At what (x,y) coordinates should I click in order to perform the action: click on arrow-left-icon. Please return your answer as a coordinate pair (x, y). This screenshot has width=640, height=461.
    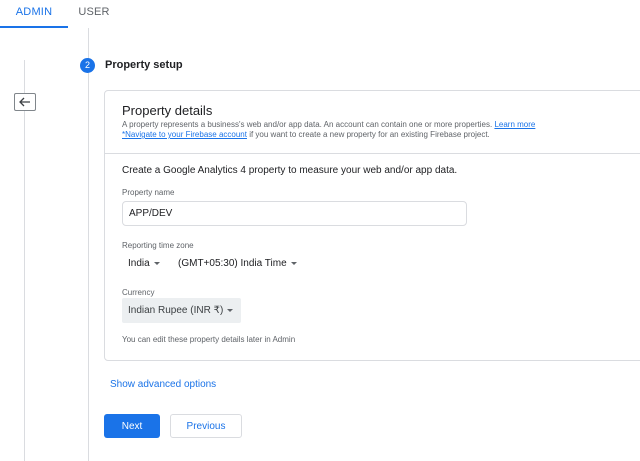
    Looking at the image, I should click on (24, 102).